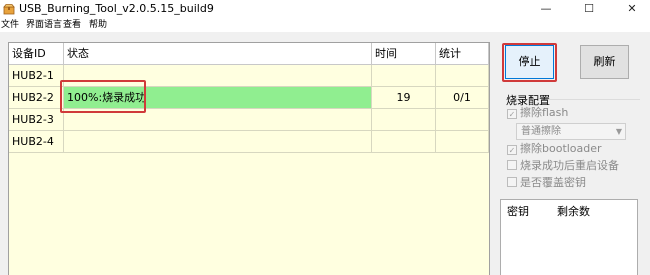 The height and width of the screenshot is (275, 650). Describe the element at coordinates (72, 25) in the screenshot. I see `menu-view: 查看` at that location.